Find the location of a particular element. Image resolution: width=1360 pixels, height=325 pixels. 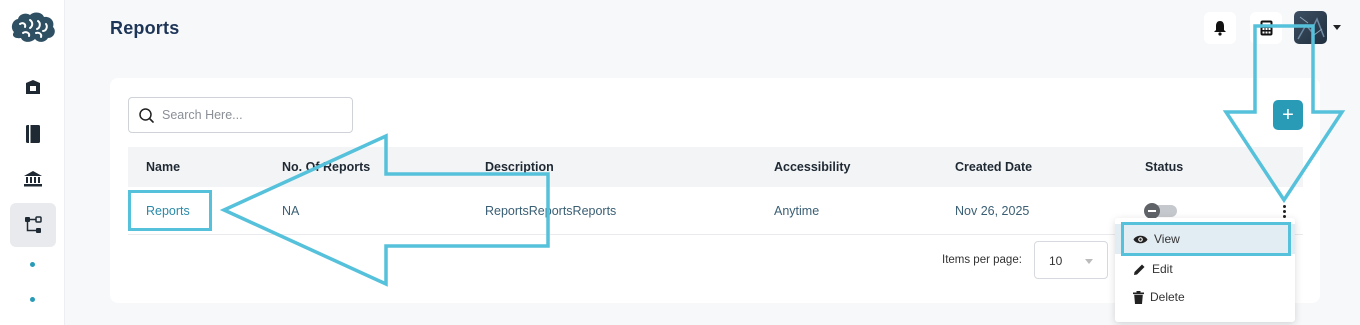

calculator-button is located at coordinates (1266, 28).